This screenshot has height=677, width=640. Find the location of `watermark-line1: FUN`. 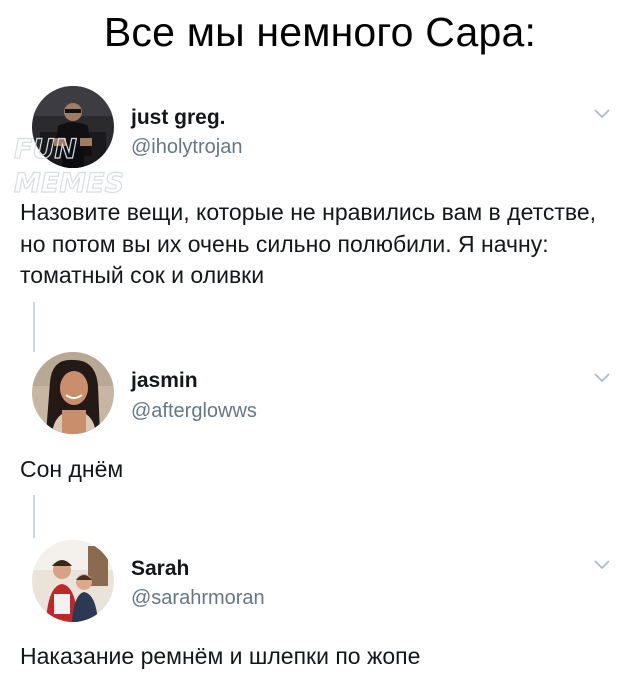

watermark-line1: FUN is located at coordinates (45, 149).